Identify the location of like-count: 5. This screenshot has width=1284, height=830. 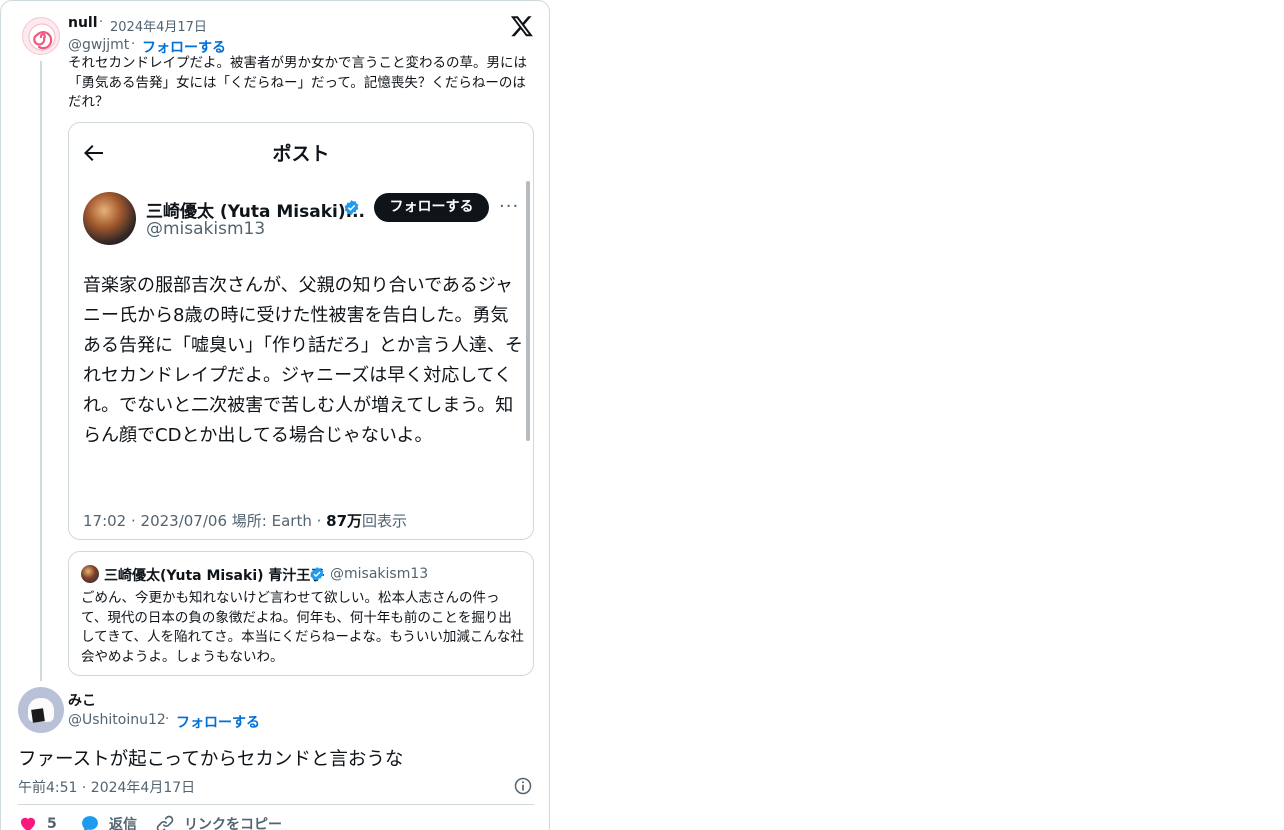
(52, 823).